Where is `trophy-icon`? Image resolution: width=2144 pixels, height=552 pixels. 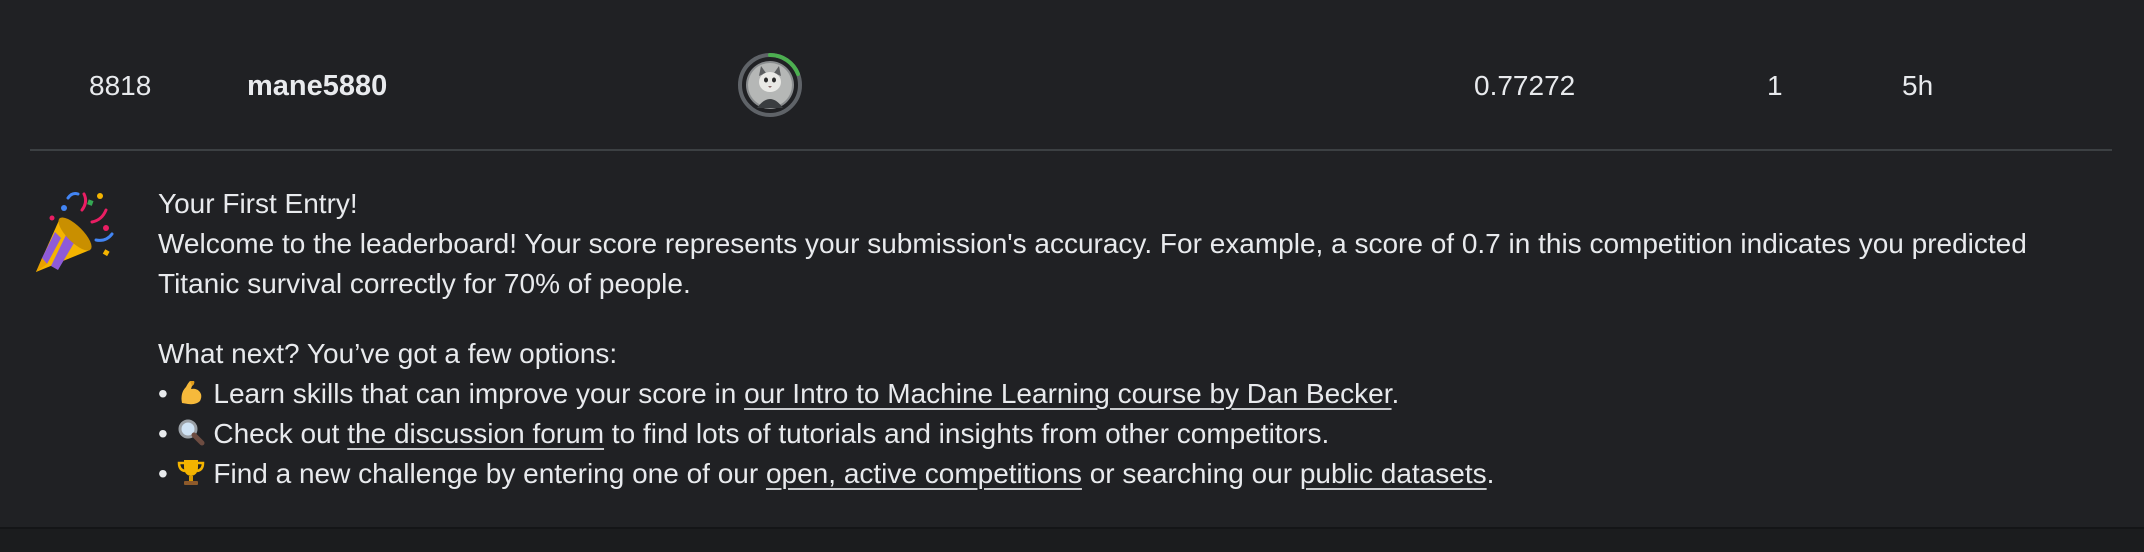
trophy-icon is located at coordinates (191, 472).